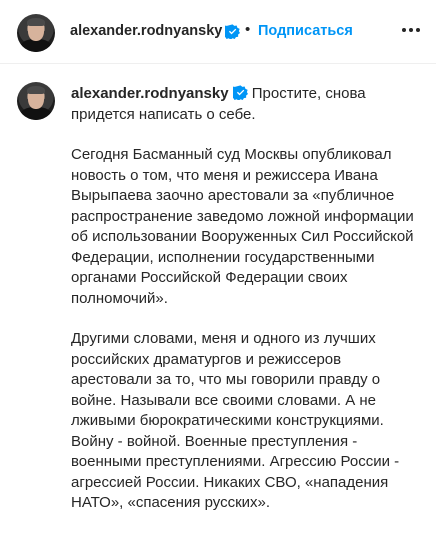 This screenshot has height=534, width=438. I want to click on header-username: alexander.rodnyansky, so click(146, 31).